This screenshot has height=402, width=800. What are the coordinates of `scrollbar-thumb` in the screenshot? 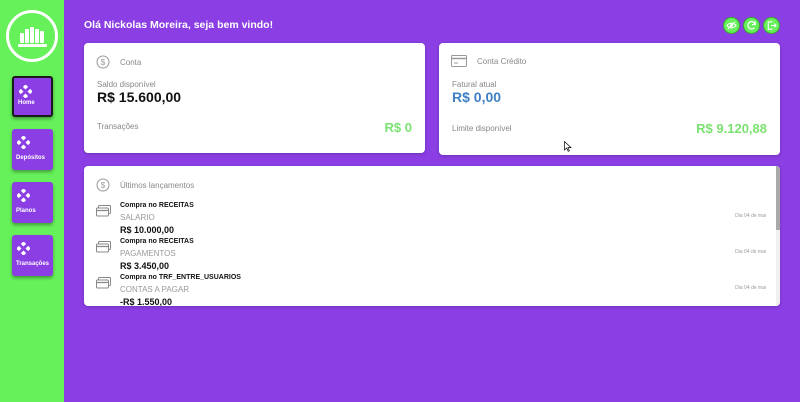 It's located at (778, 198).